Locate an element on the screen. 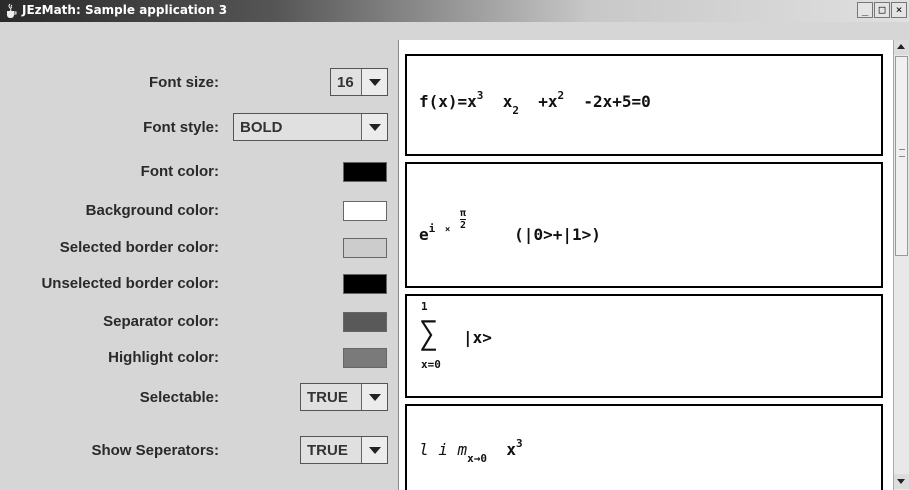 The image size is (909, 490). selectable-combo: TRUE is located at coordinates (344, 397).